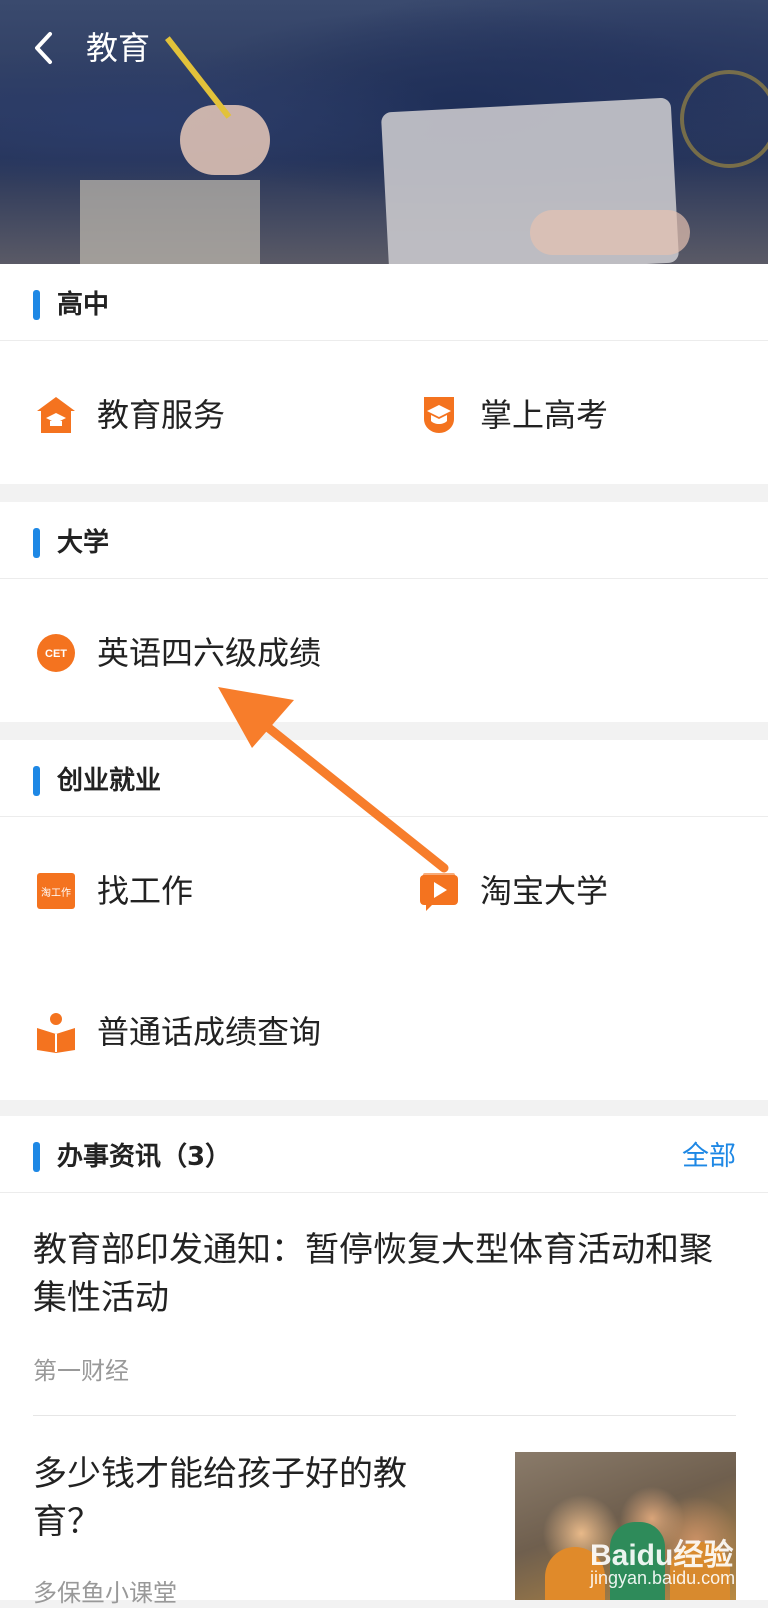 The height and width of the screenshot is (1608, 768). I want to click on video-play-icon, so click(439, 891).